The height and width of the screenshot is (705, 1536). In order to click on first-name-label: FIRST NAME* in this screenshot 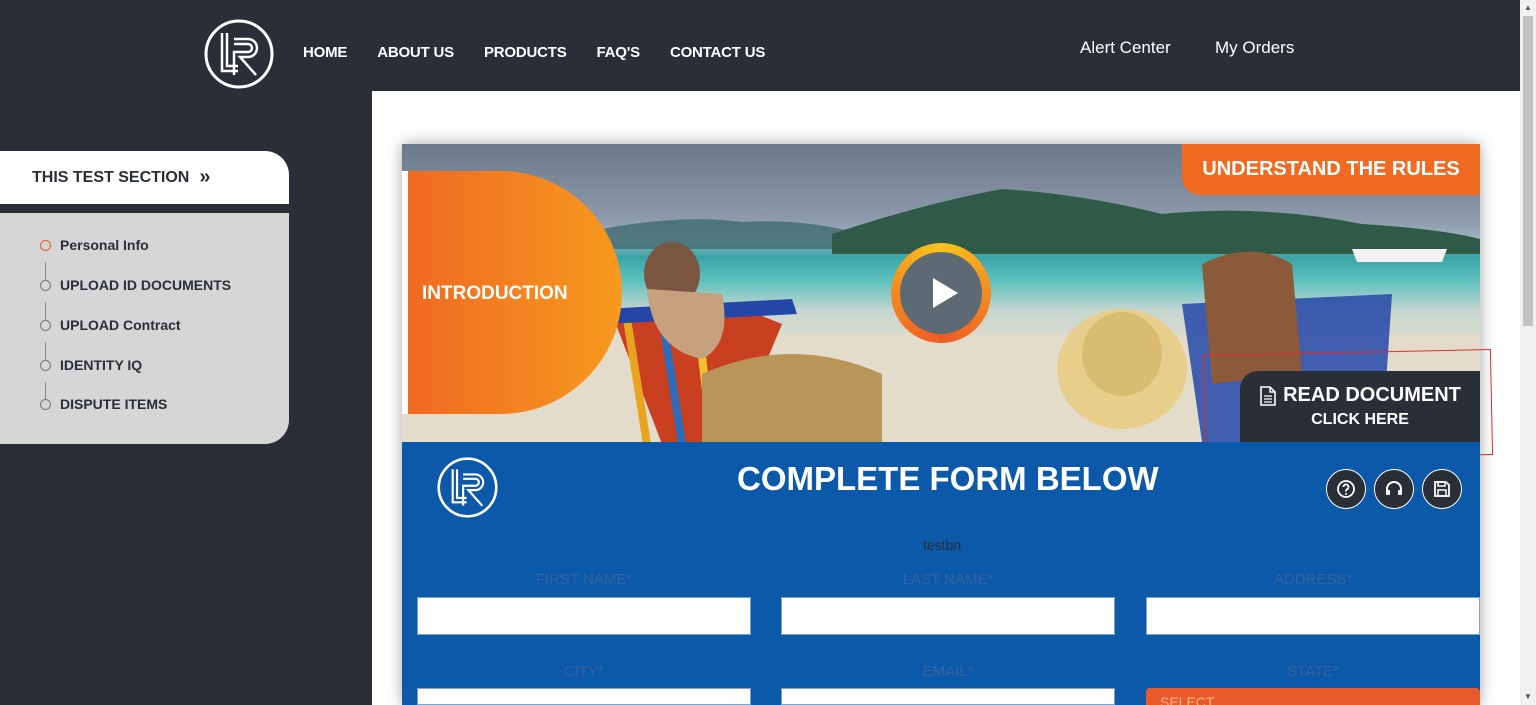, I will do `click(584, 579)`.